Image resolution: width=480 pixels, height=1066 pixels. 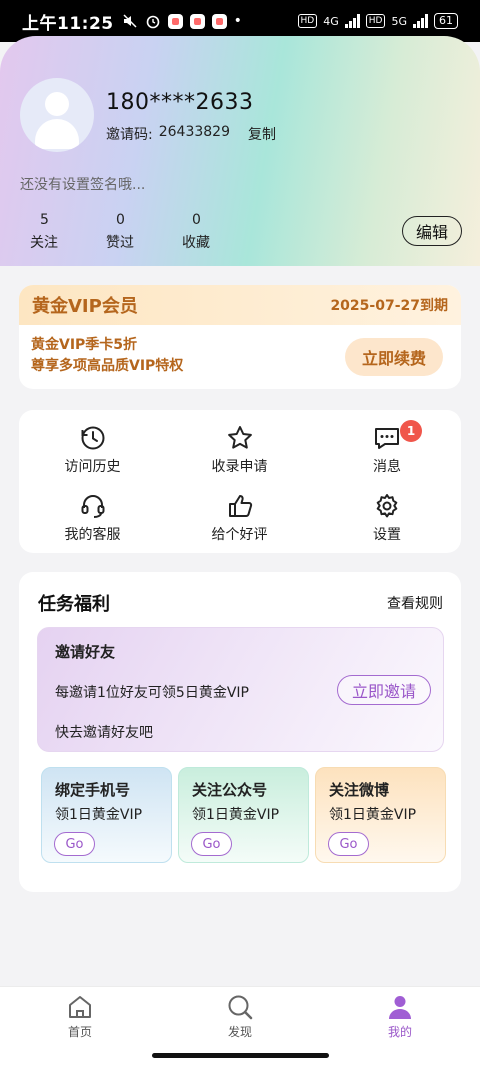 I want to click on invite-code-row: 邀请码: 26433829 复制, so click(x=191, y=134).